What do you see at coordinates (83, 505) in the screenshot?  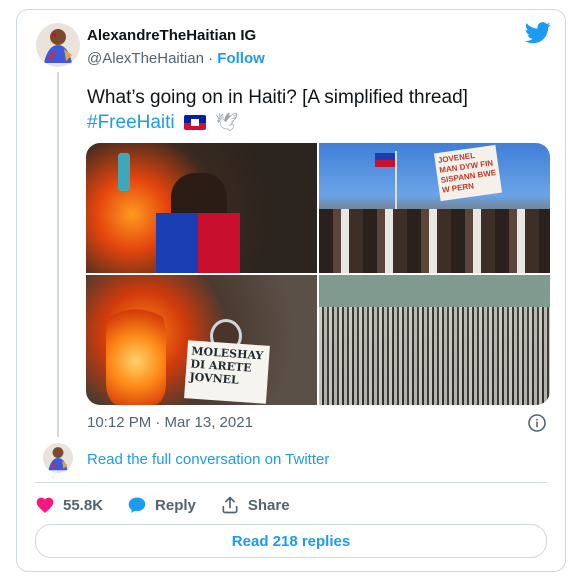 I see `like-count: 55.8K` at bounding box center [83, 505].